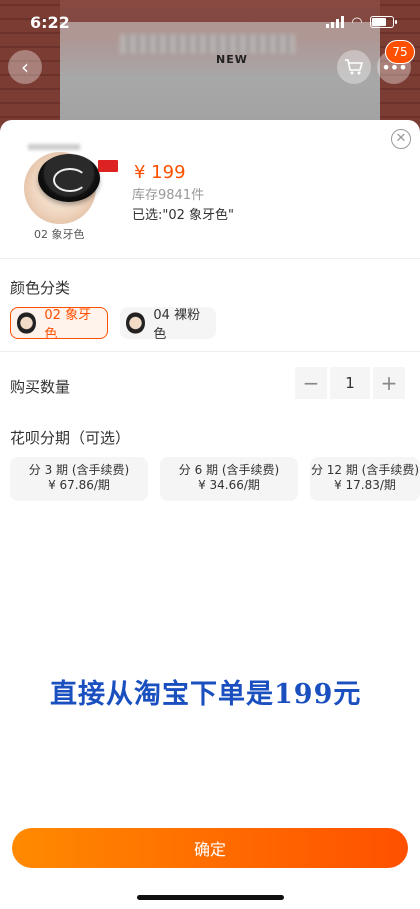 The width and height of the screenshot is (420, 909). I want to click on blurred-brand-text, so click(54, 147).